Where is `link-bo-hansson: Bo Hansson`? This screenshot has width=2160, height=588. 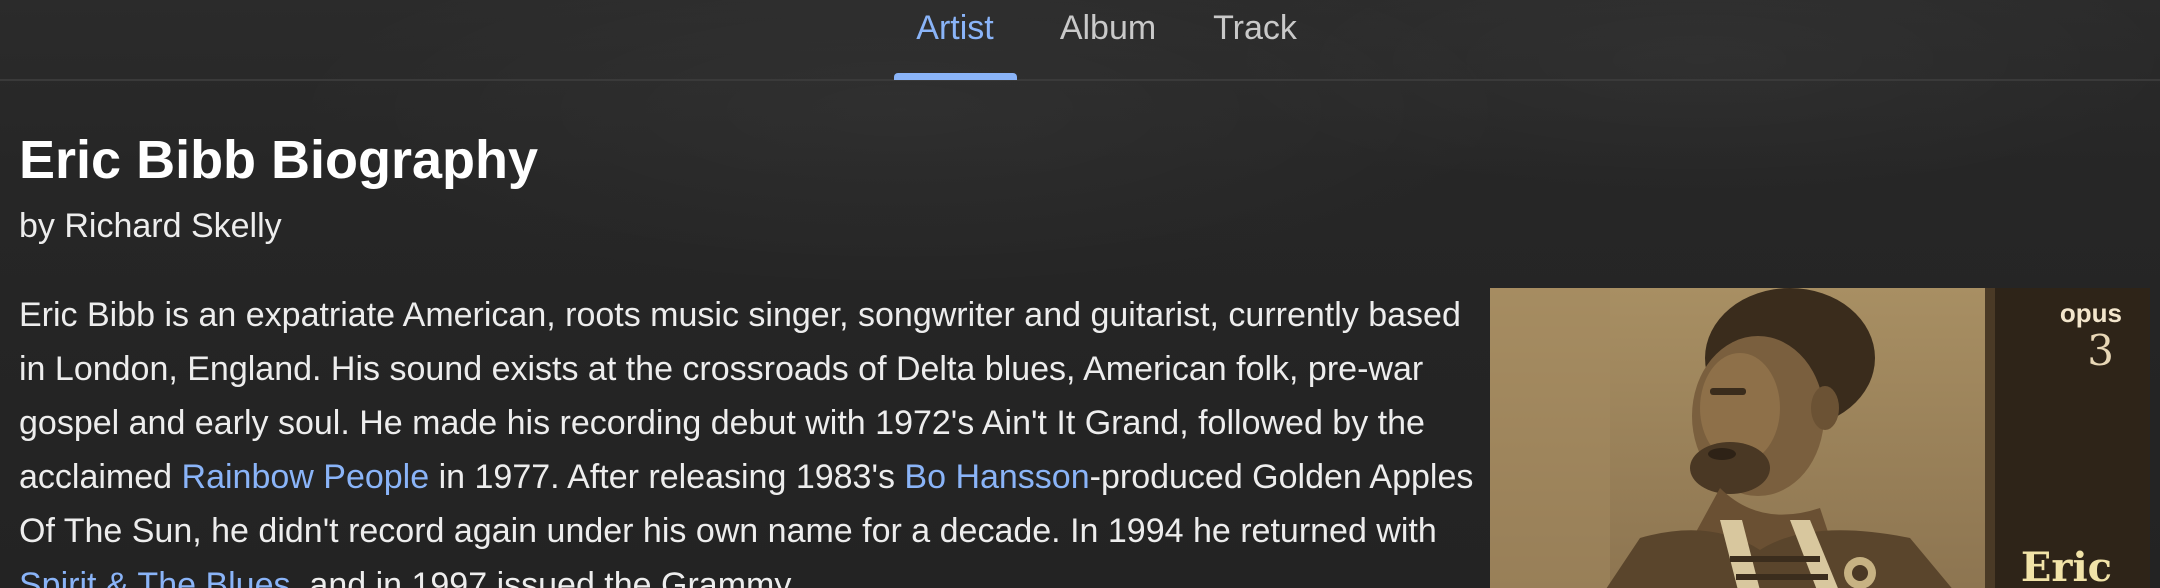 link-bo-hansson: Bo Hansson is located at coordinates (996, 477).